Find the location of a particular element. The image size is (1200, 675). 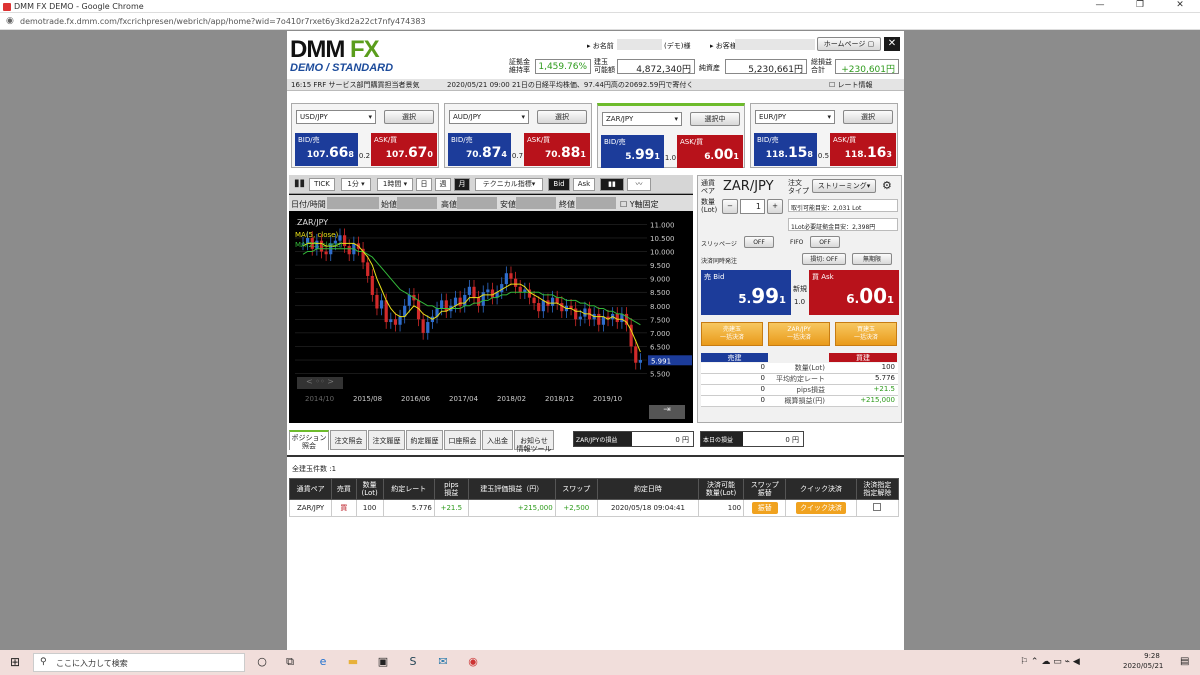

pair-select: AUD/JPY ▾ is located at coordinates (489, 117).